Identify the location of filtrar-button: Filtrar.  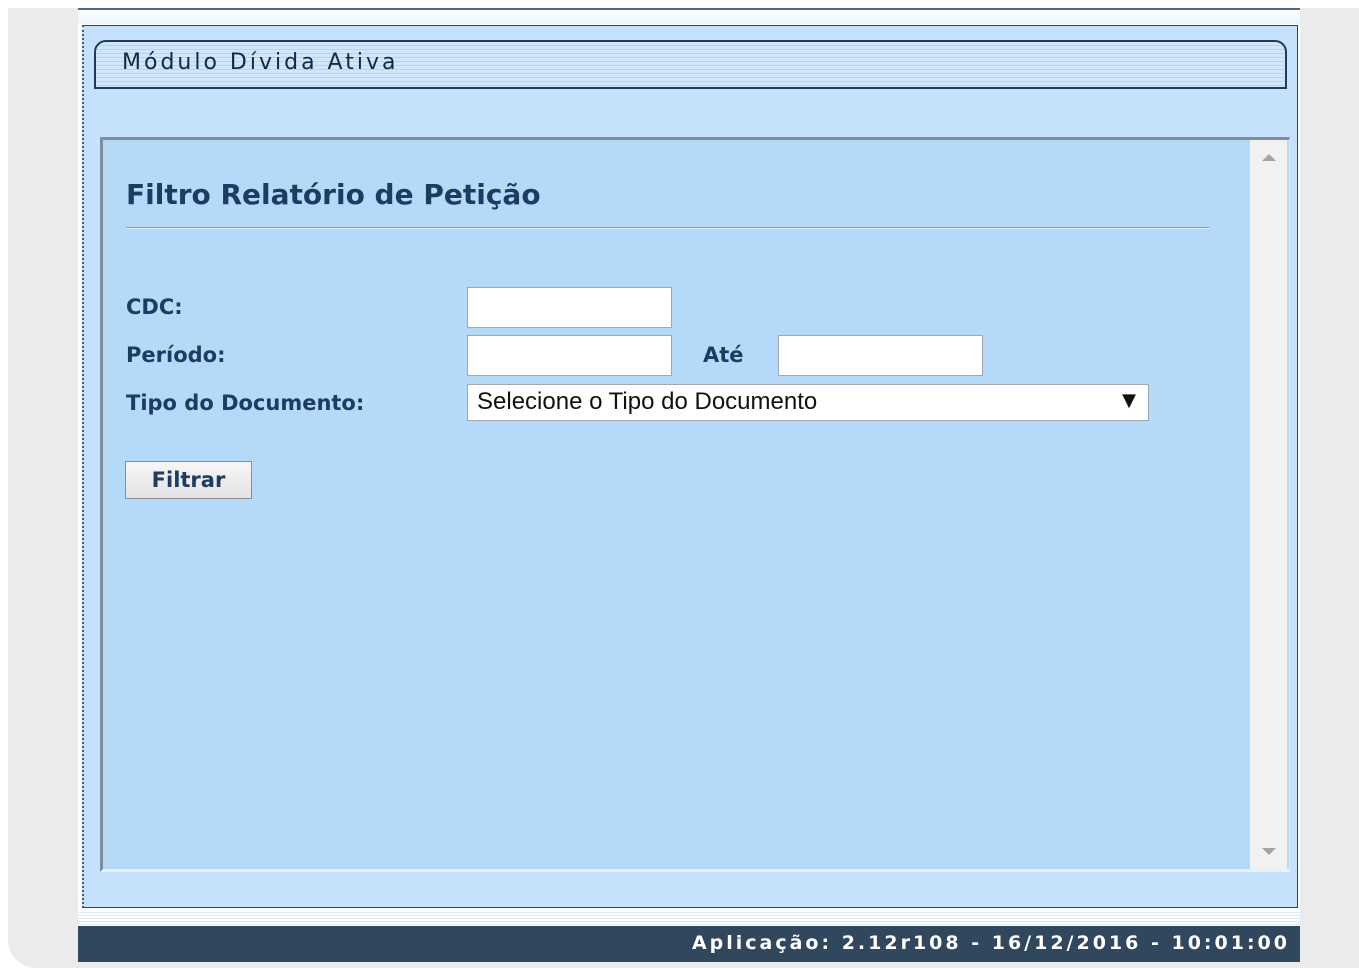
(188, 480).